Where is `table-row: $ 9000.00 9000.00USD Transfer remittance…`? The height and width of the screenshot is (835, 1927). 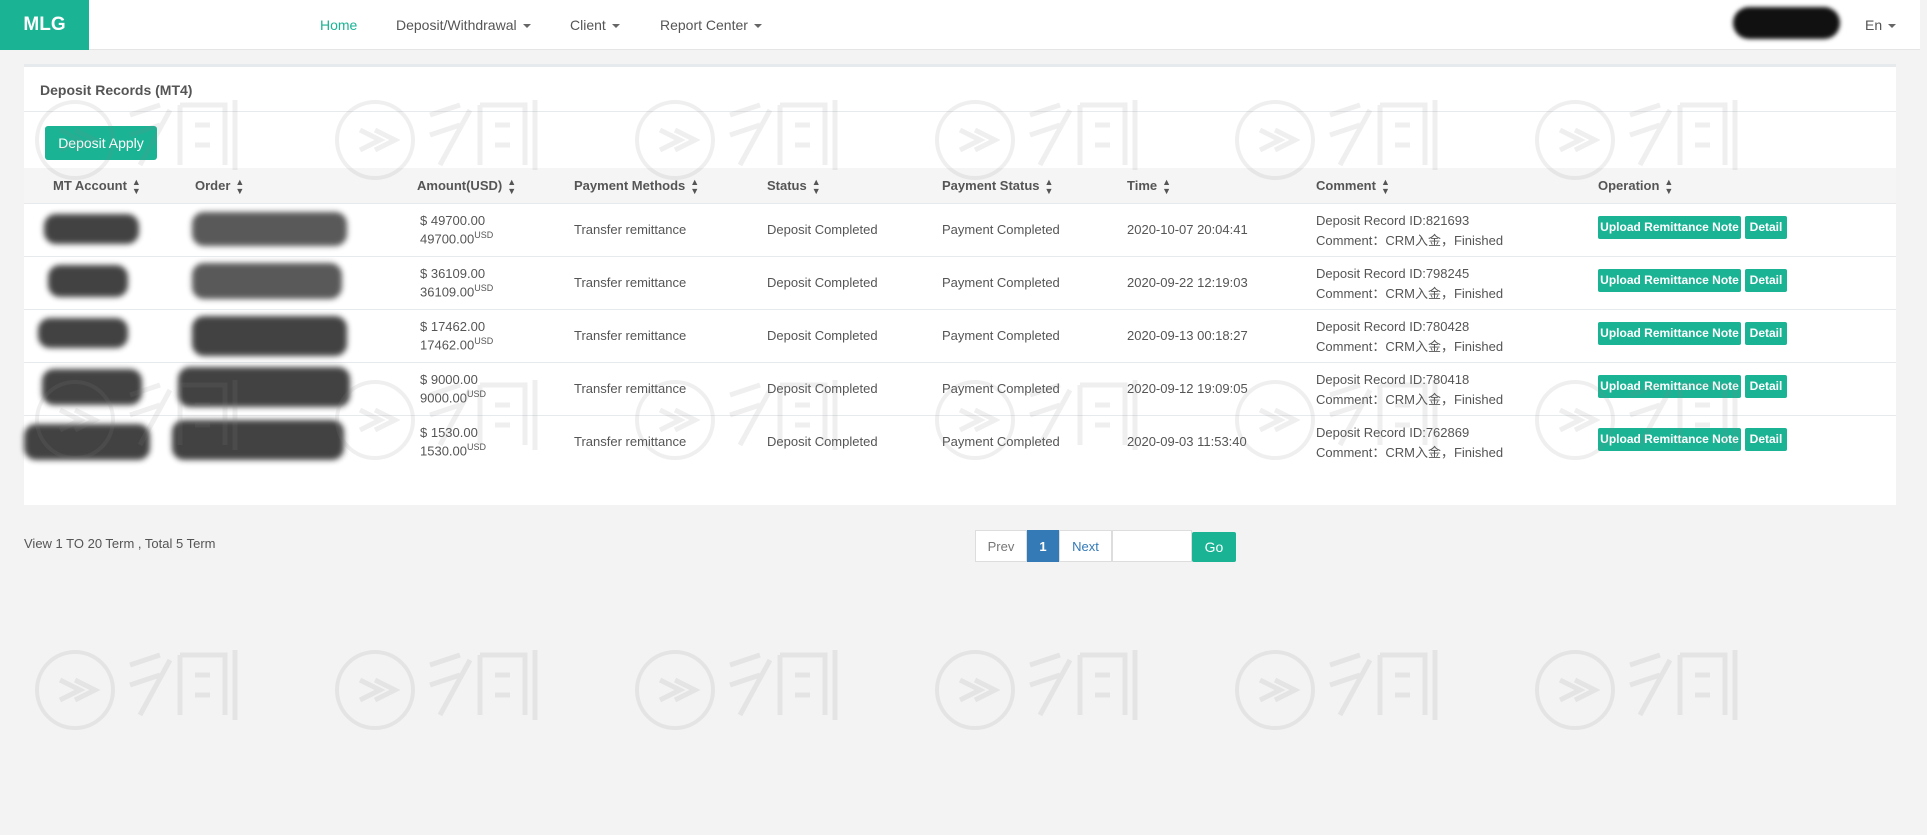
table-row: $ 9000.00 9000.00USD Transfer remittance… is located at coordinates (960, 389).